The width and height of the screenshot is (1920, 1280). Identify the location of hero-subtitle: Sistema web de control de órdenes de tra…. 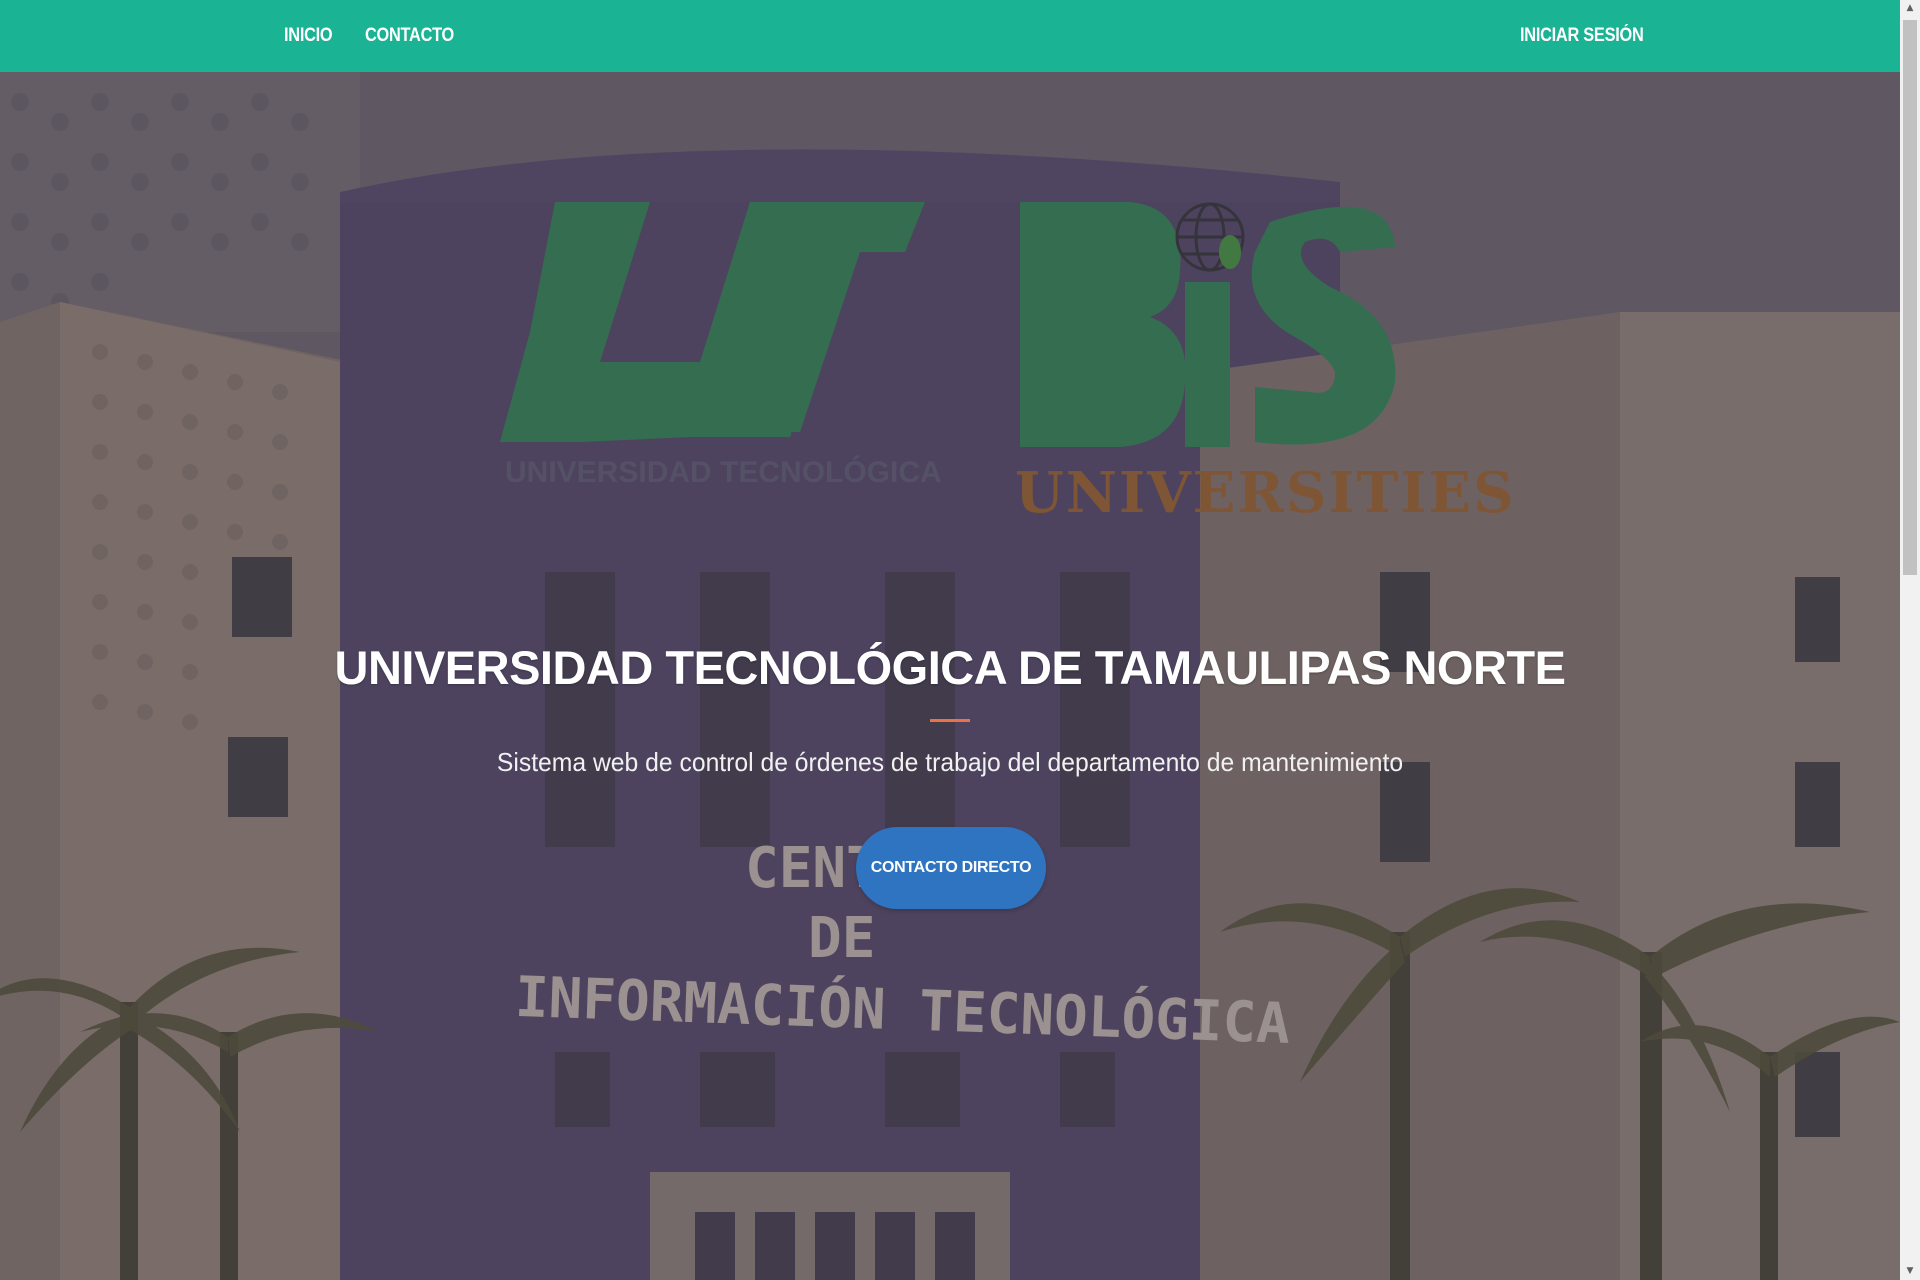
(950, 762).